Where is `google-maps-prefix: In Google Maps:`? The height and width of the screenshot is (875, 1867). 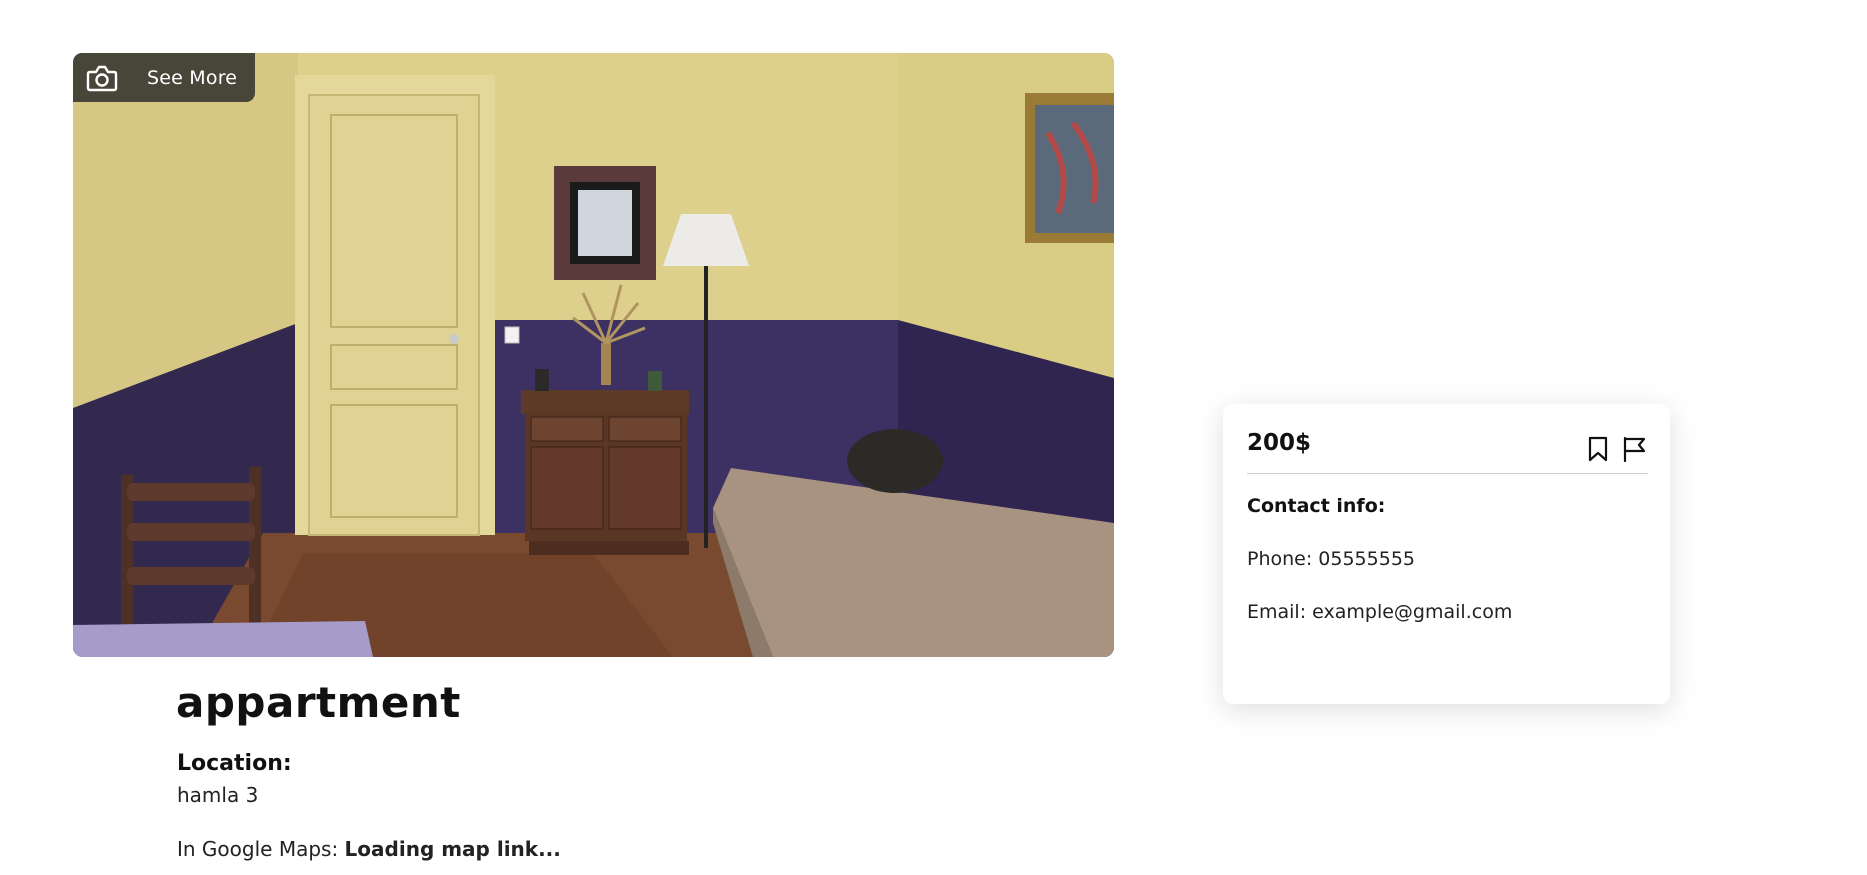
google-maps-prefix: In Google Maps: is located at coordinates (258, 849).